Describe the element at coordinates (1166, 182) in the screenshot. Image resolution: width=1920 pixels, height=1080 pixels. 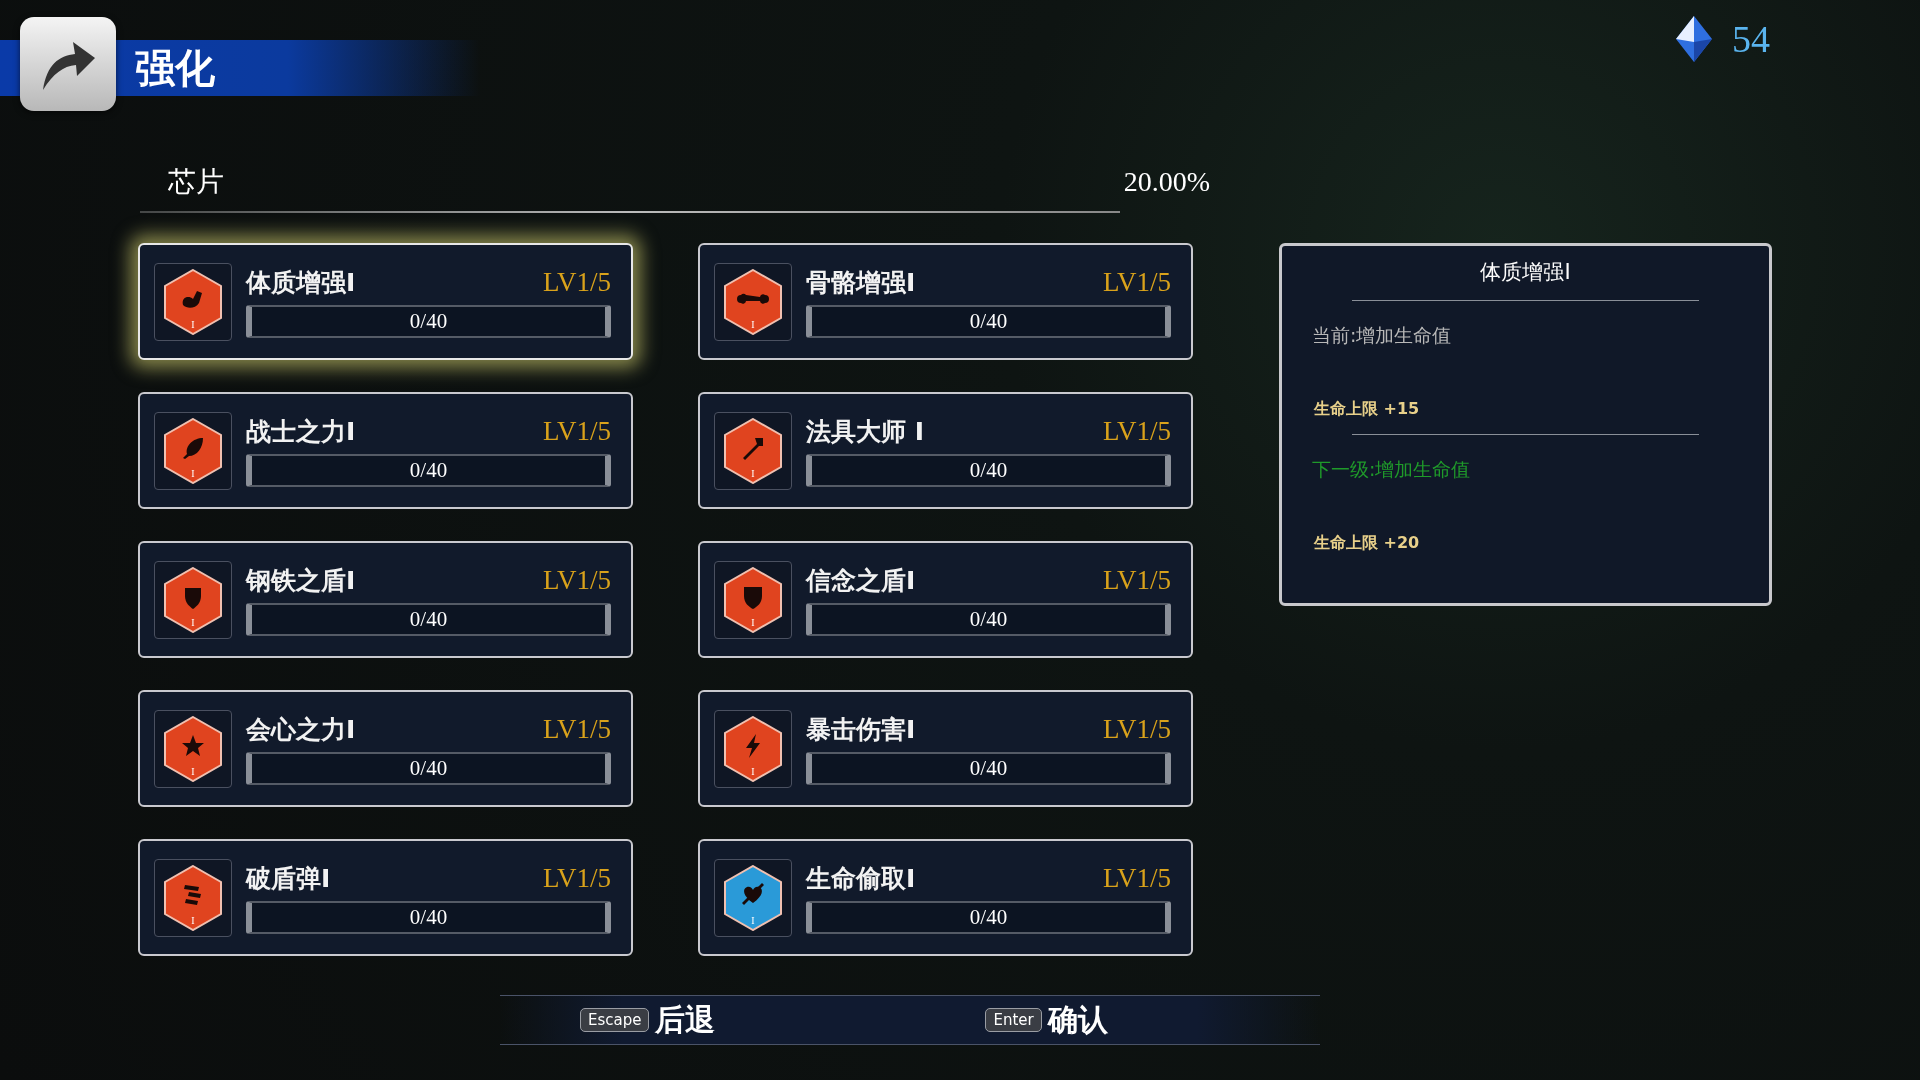
I see `progress-percent: 20.00%` at that location.